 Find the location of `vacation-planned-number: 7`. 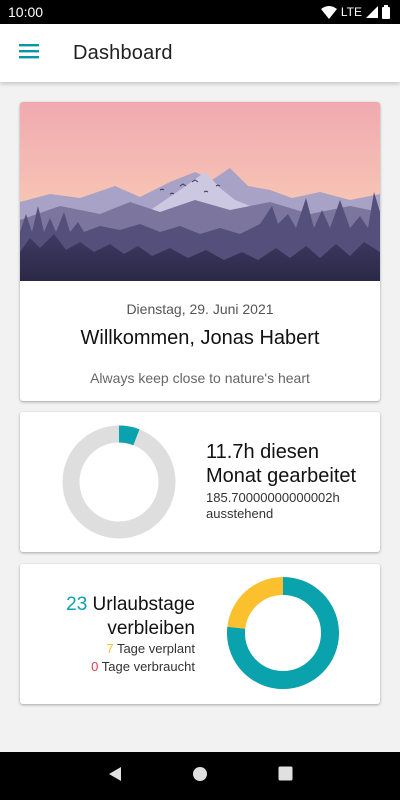

vacation-planned-number: 7 is located at coordinates (110, 648).